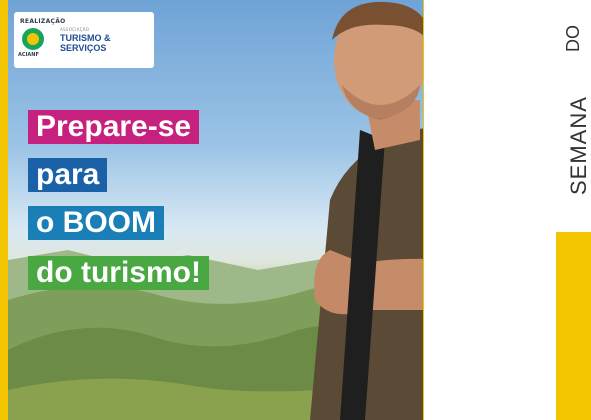 The image size is (591, 420). What do you see at coordinates (83, 48) in the screenshot?
I see `logo-title-line-2: SERVIÇOS` at bounding box center [83, 48].